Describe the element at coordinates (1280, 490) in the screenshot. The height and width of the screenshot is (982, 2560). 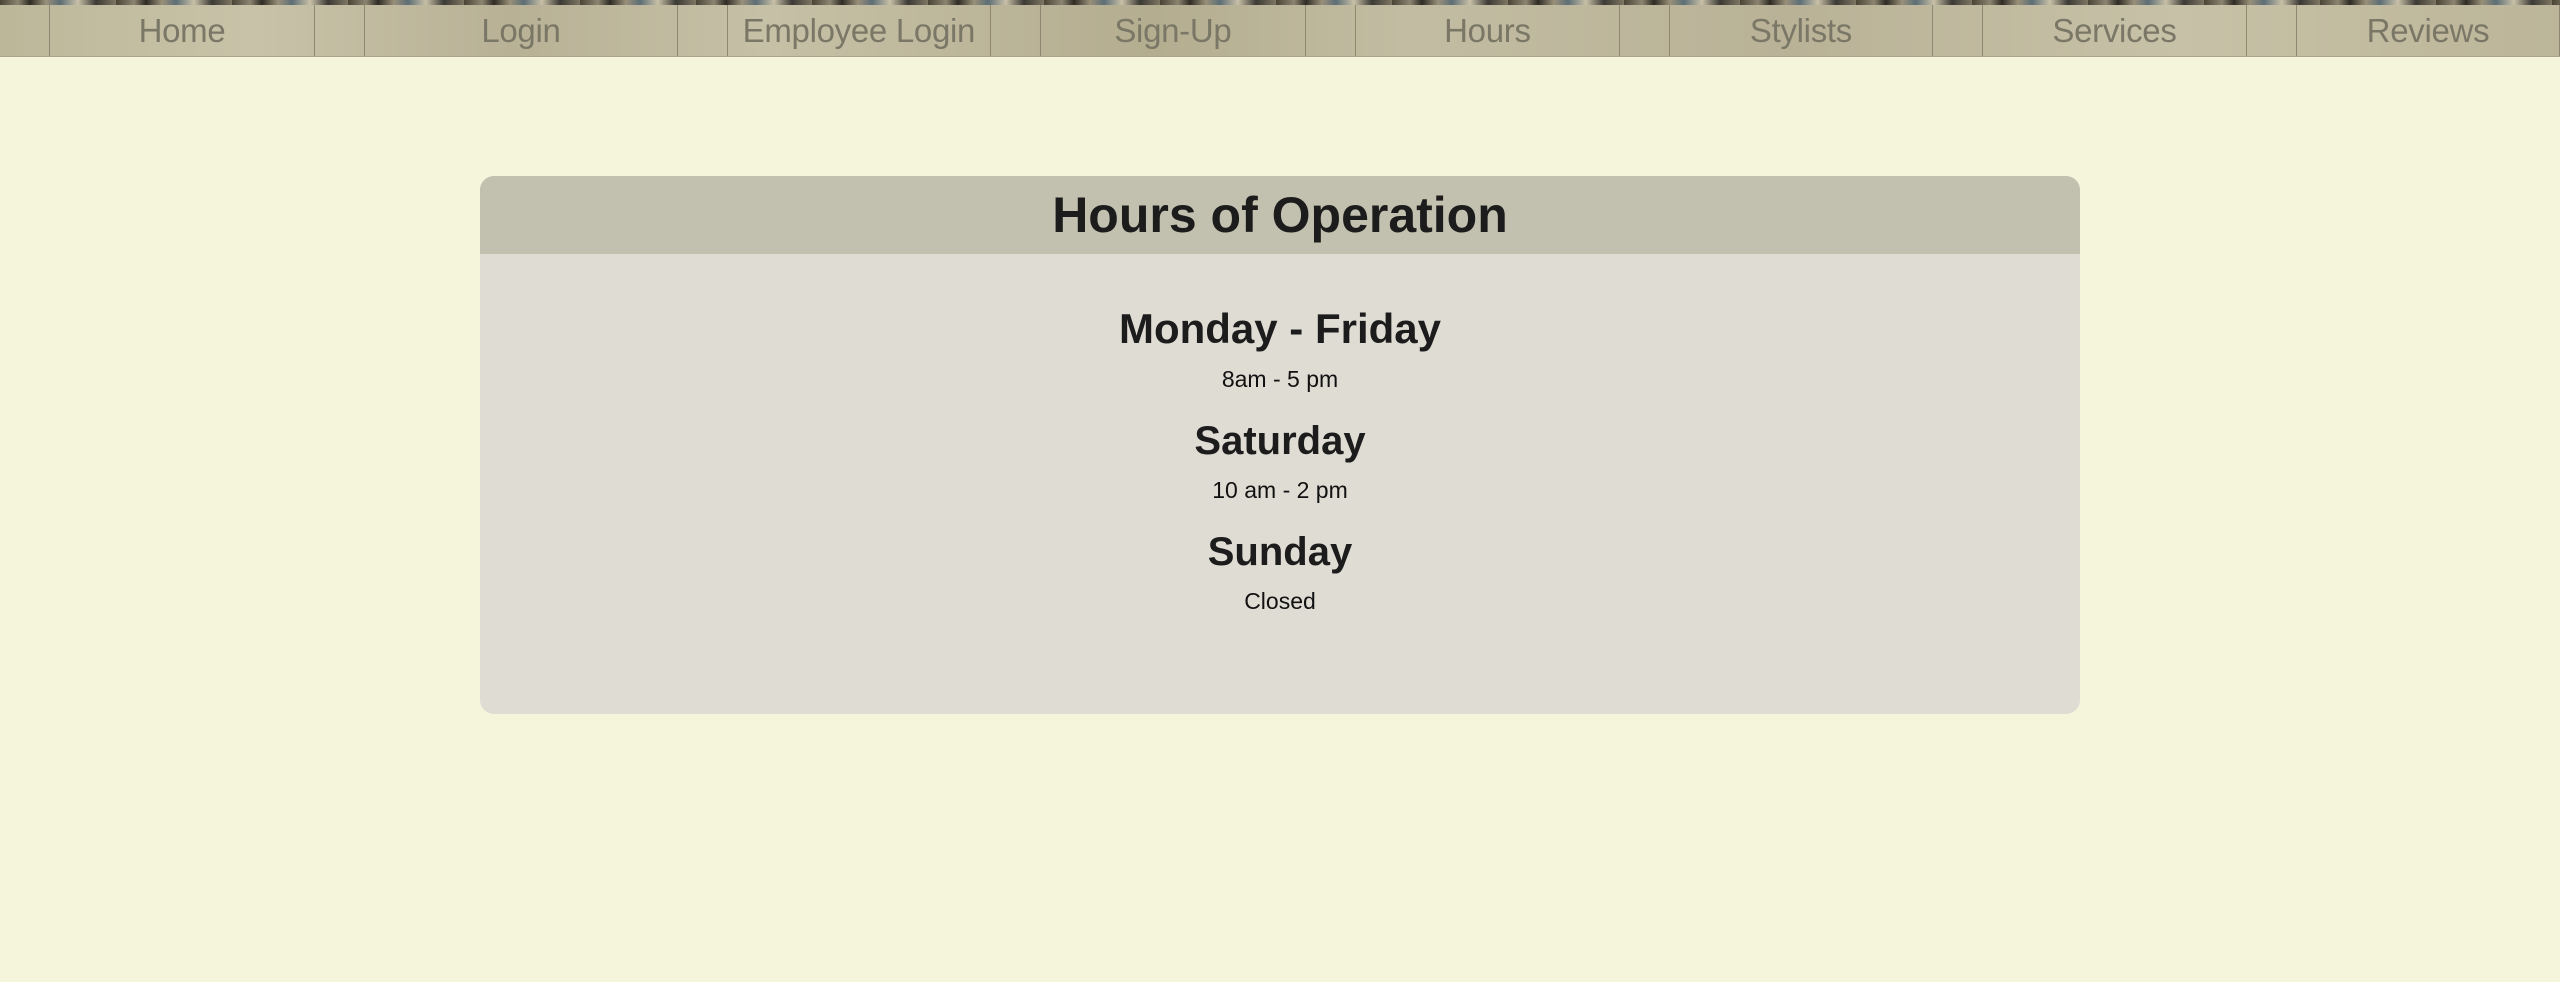
I see `saturday-hours: 10 am - 2 pm` at that location.